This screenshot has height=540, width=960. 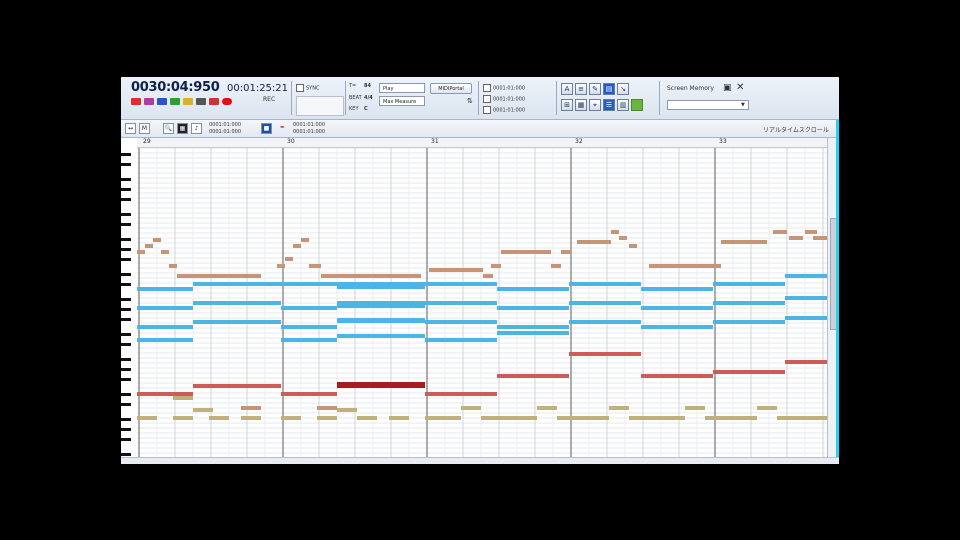 What do you see at coordinates (227, 101) in the screenshot?
I see `record-button` at bounding box center [227, 101].